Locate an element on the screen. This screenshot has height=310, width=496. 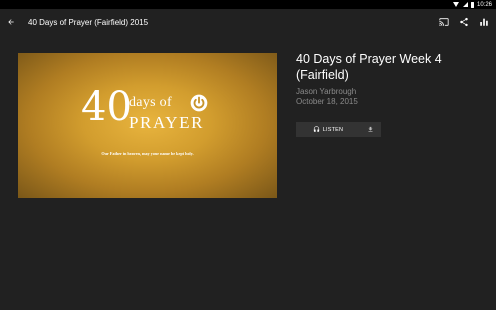
download-button is located at coordinates (370, 129).